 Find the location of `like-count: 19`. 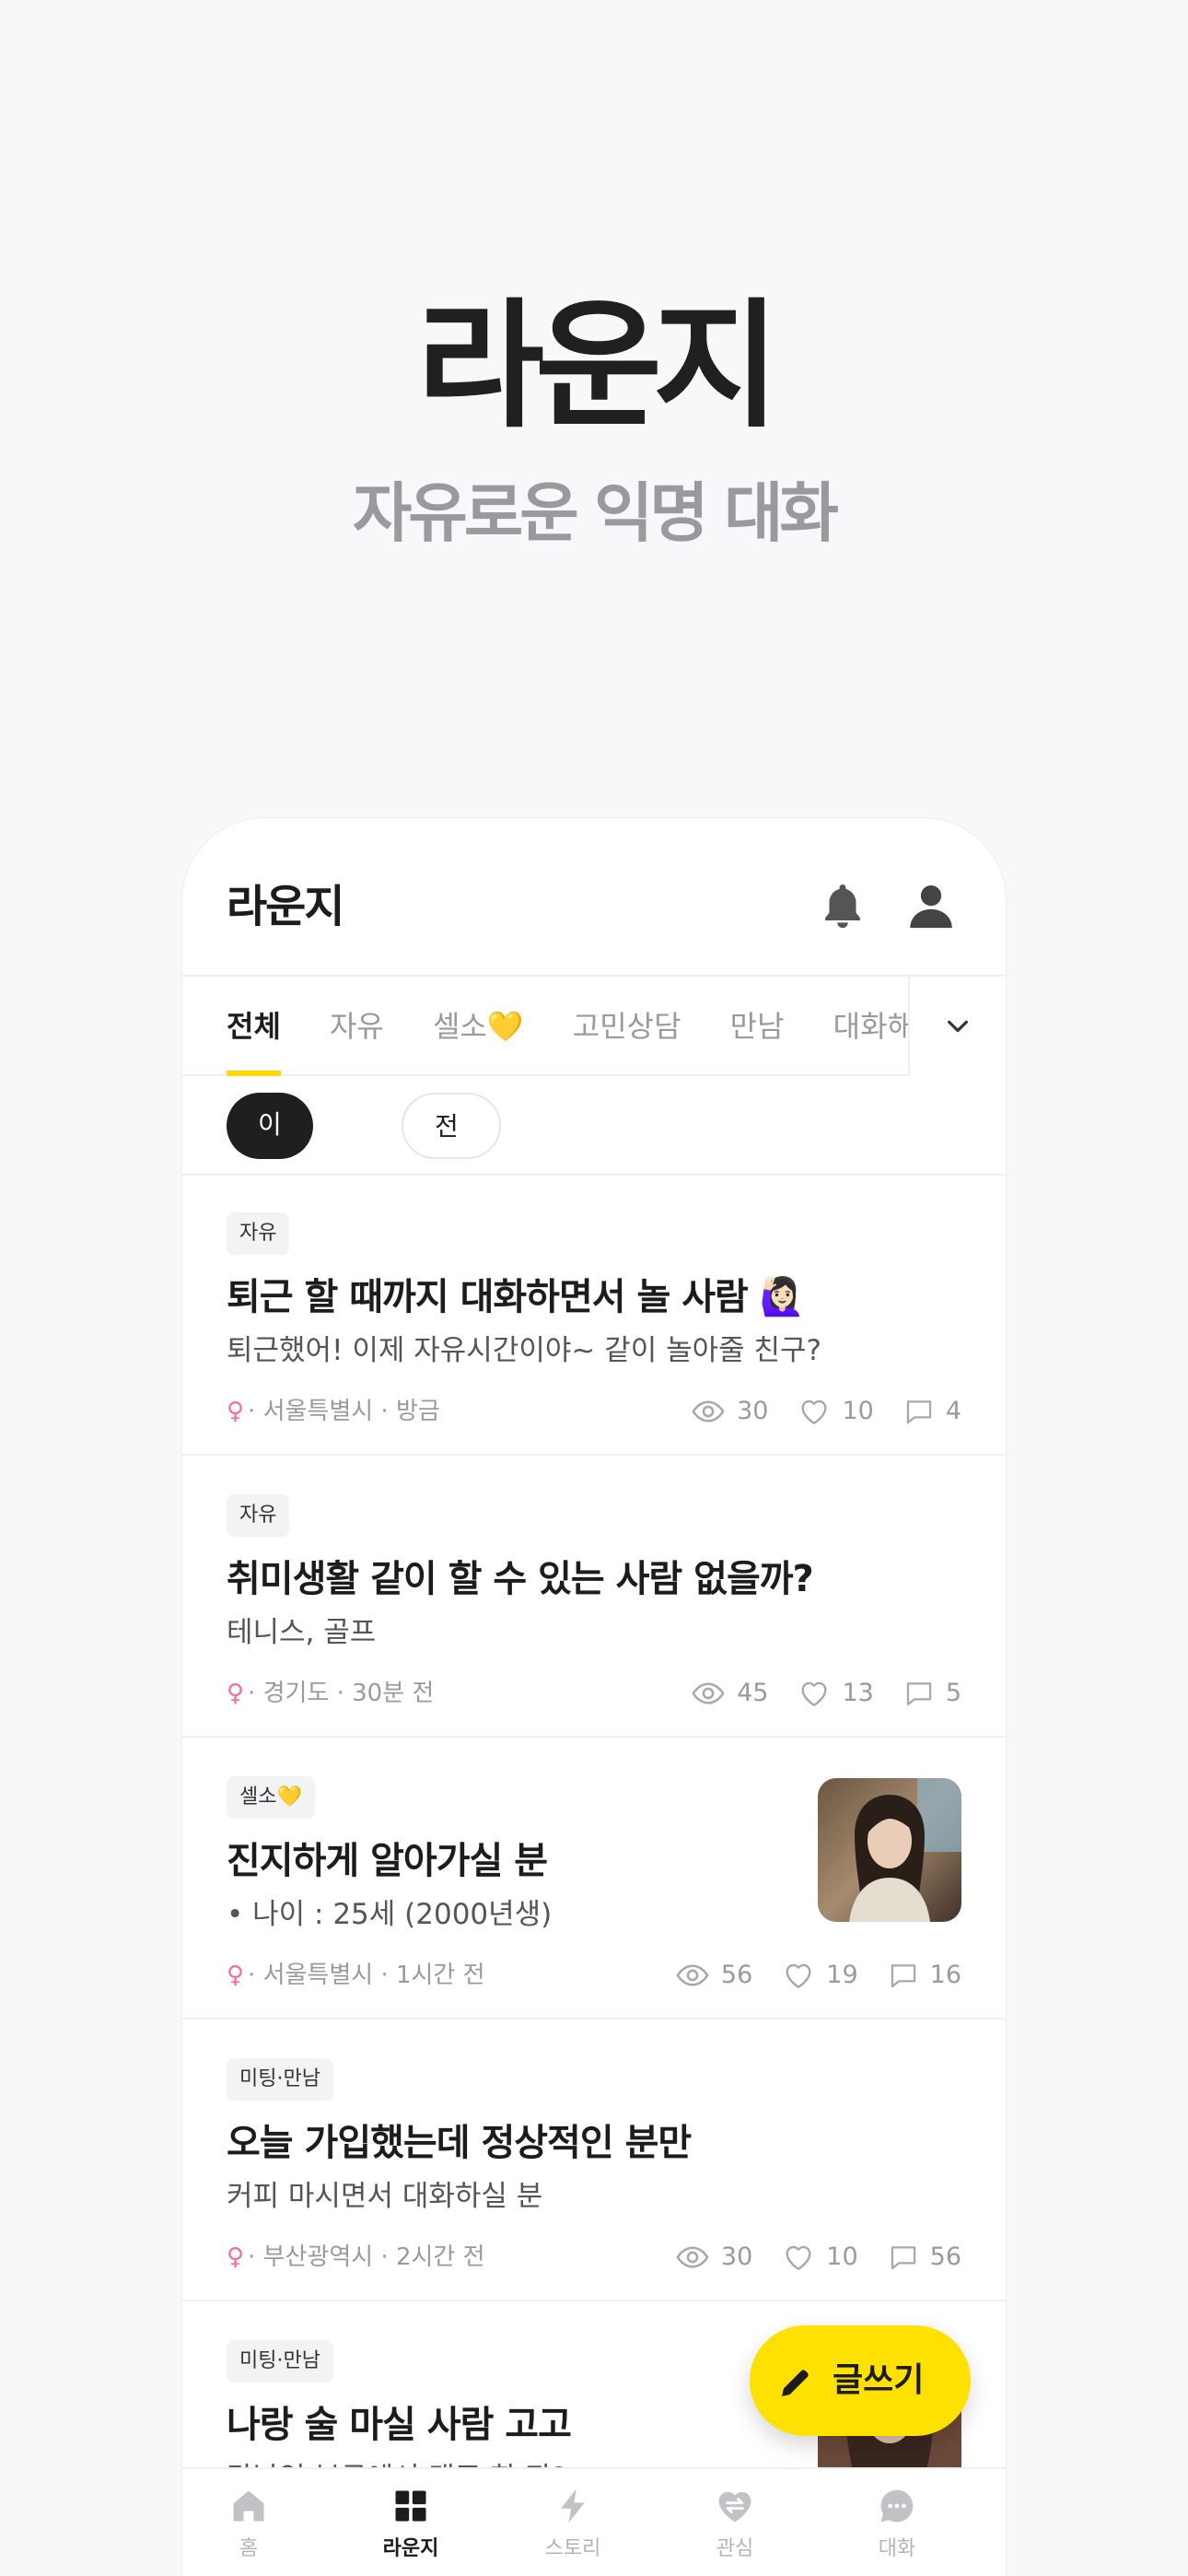

like-count: 19 is located at coordinates (820, 1975).